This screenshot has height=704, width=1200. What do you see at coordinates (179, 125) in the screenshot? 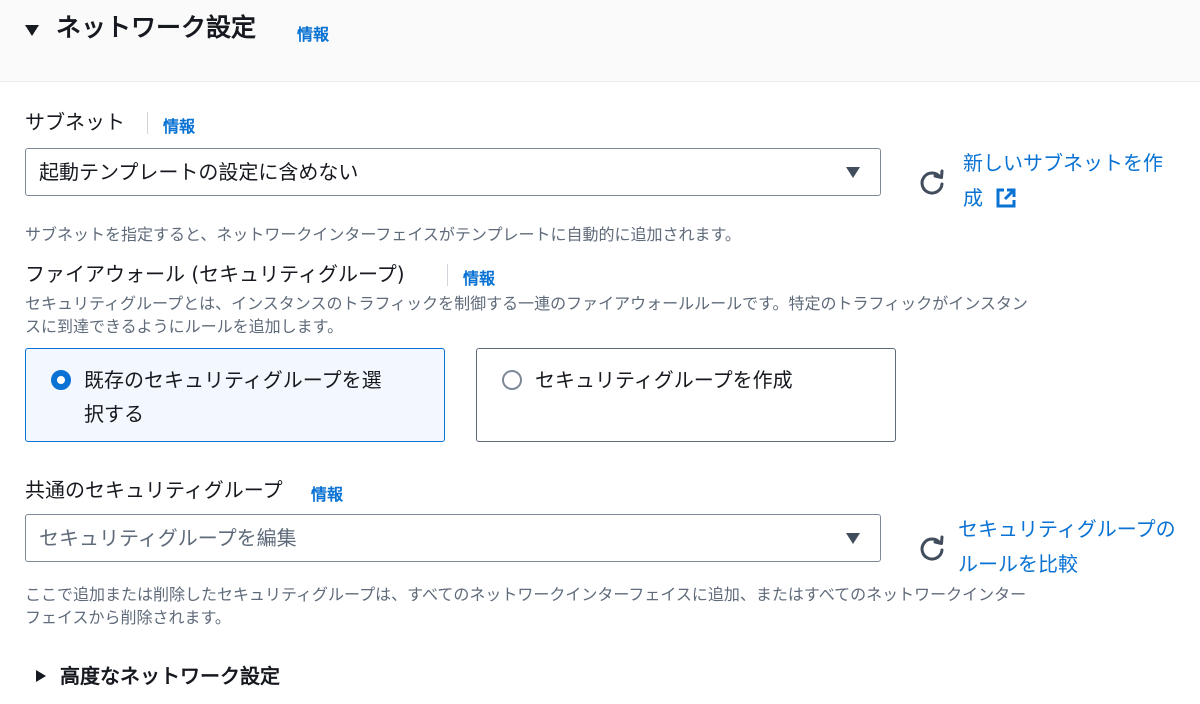
I see `subnet-info-link: 情報` at bounding box center [179, 125].